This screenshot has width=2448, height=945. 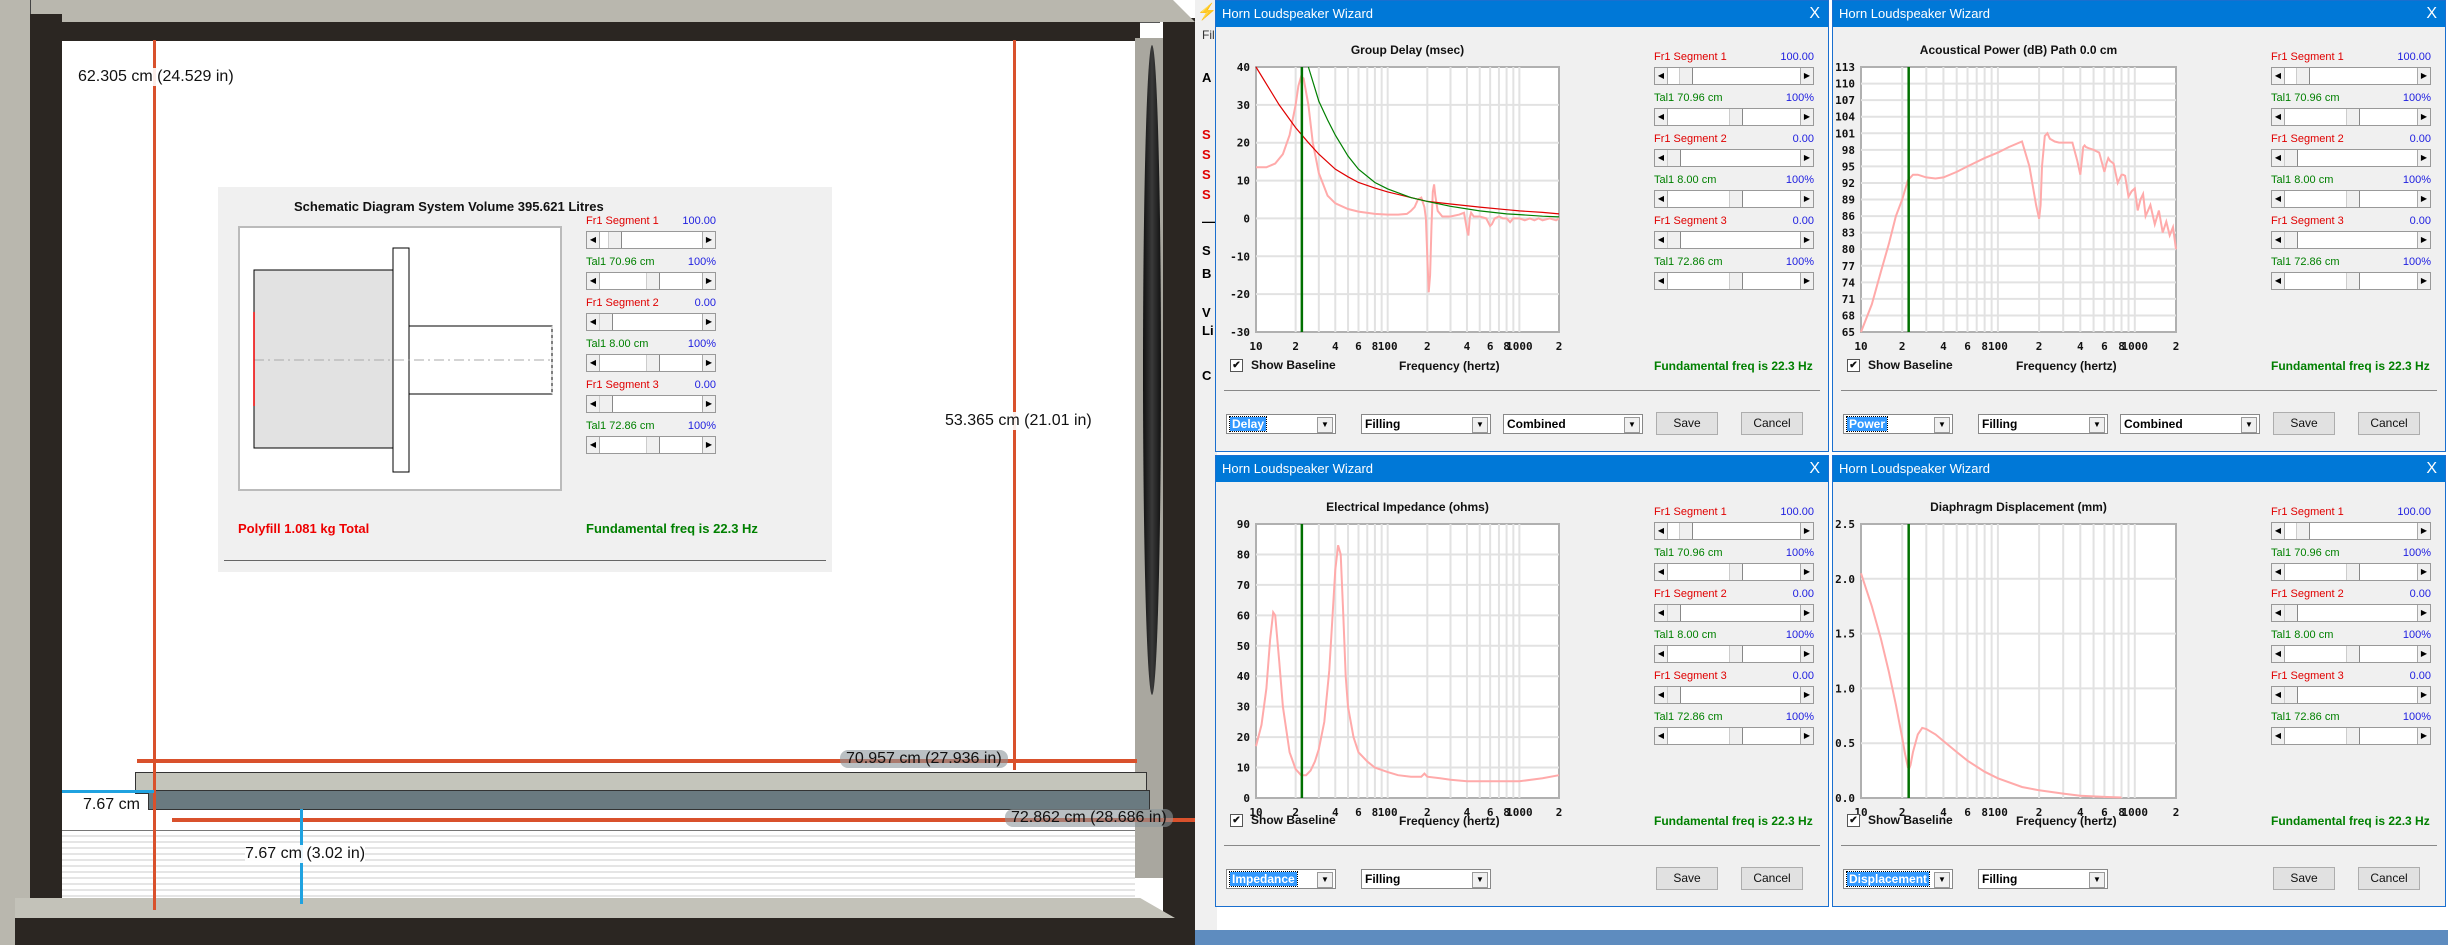 I want to click on view-select: Power ▼, so click(x=1898, y=424).